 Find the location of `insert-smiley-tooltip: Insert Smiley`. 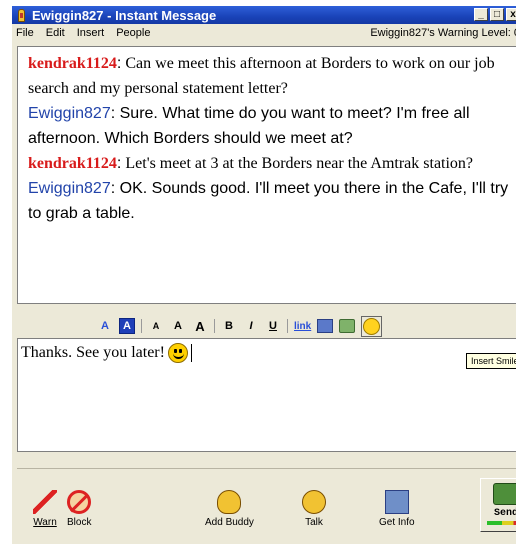

insert-smiley-tooltip: Insert Smiley is located at coordinates (490, 361).